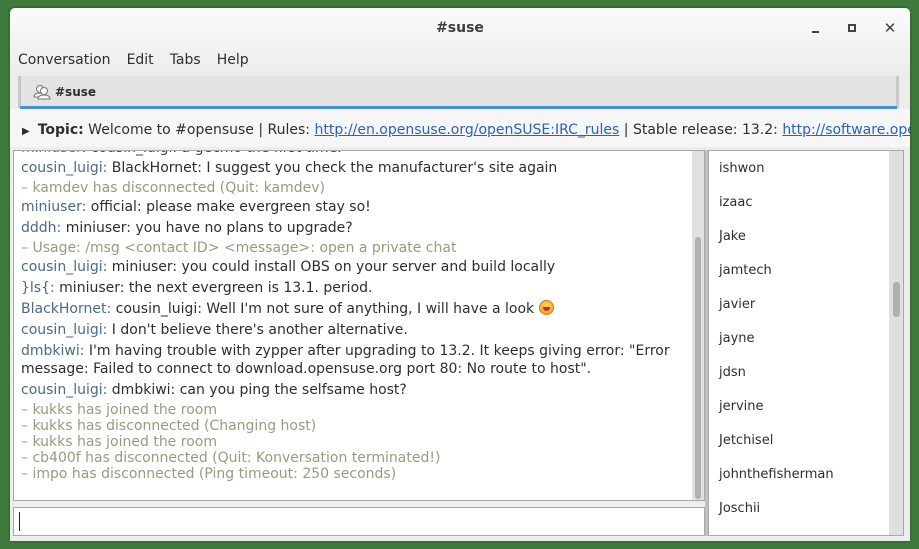  I want to click on topic-text-2: | Stable release: 13.2:, so click(701, 130).